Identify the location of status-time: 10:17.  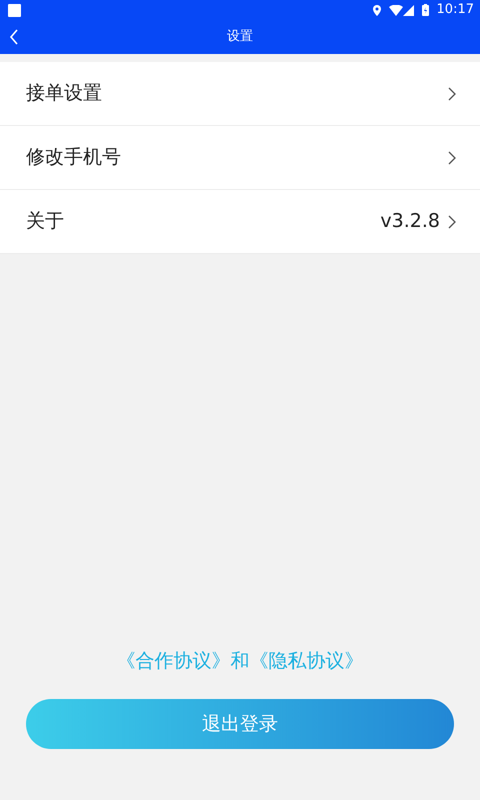
(455, 10).